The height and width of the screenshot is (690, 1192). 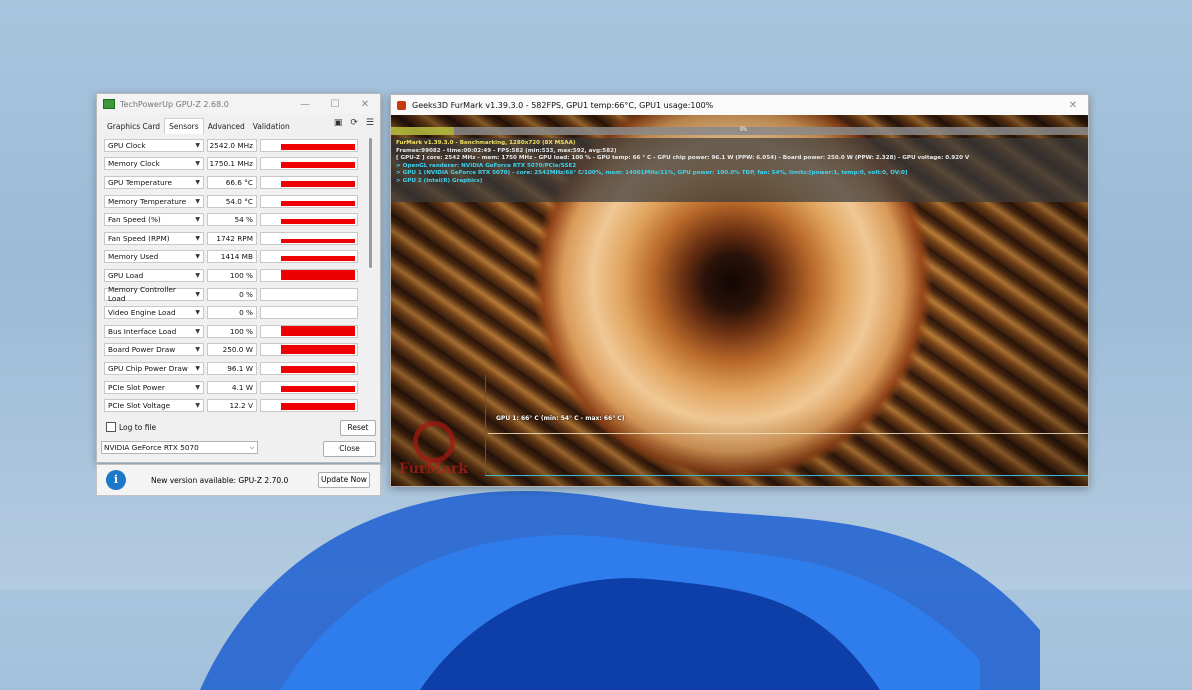 I want to click on update-message: New version available: GPU-Z 2.70.0, so click(x=220, y=480).